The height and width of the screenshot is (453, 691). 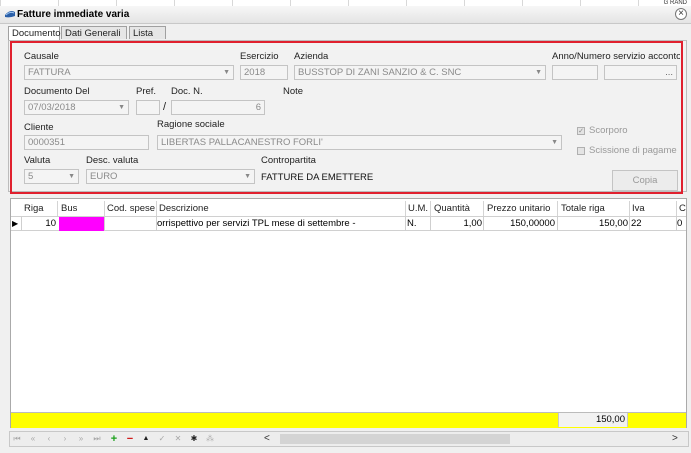 What do you see at coordinates (210, 439) in the screenshot?
I see `apply-filter-icon: ⁂` at bounding box center [210, 439].